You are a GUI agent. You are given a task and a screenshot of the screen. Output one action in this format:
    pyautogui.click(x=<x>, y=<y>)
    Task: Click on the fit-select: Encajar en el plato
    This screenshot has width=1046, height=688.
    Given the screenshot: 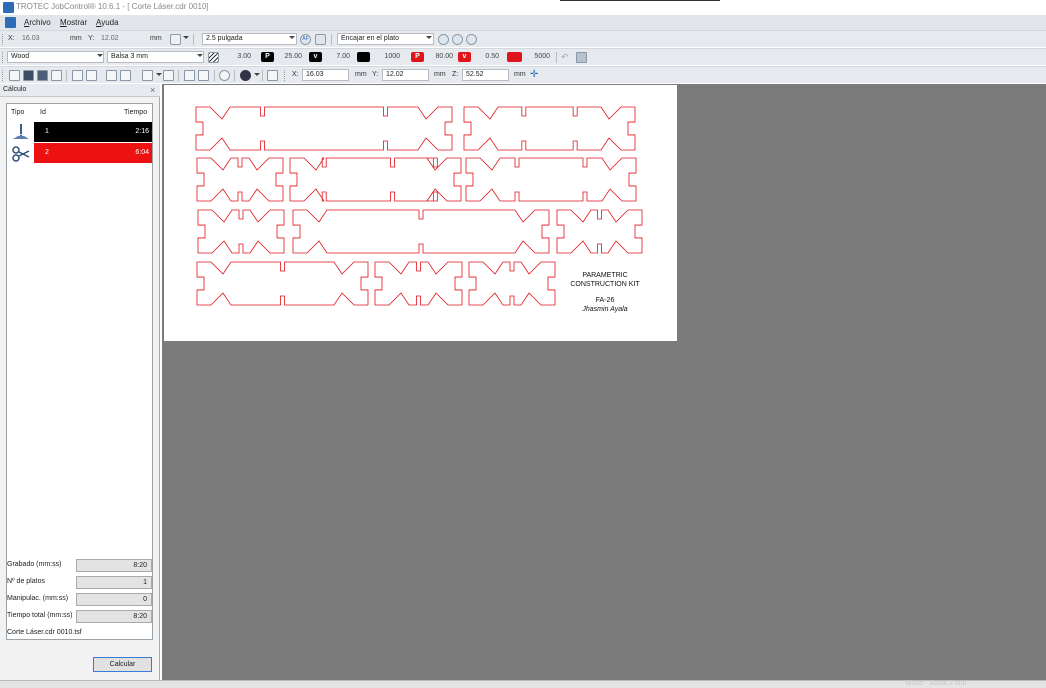 What is the action you would take?
    pyautogui.click(x=385, y=39)
    